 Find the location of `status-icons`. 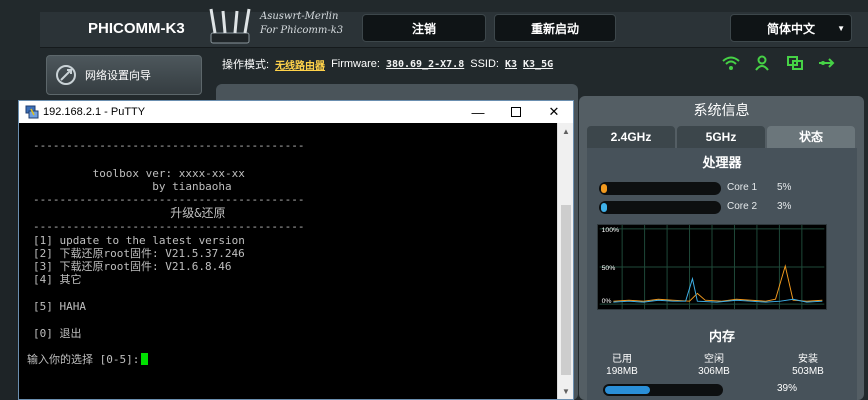

status-icons is located at coordinates (779, 63).